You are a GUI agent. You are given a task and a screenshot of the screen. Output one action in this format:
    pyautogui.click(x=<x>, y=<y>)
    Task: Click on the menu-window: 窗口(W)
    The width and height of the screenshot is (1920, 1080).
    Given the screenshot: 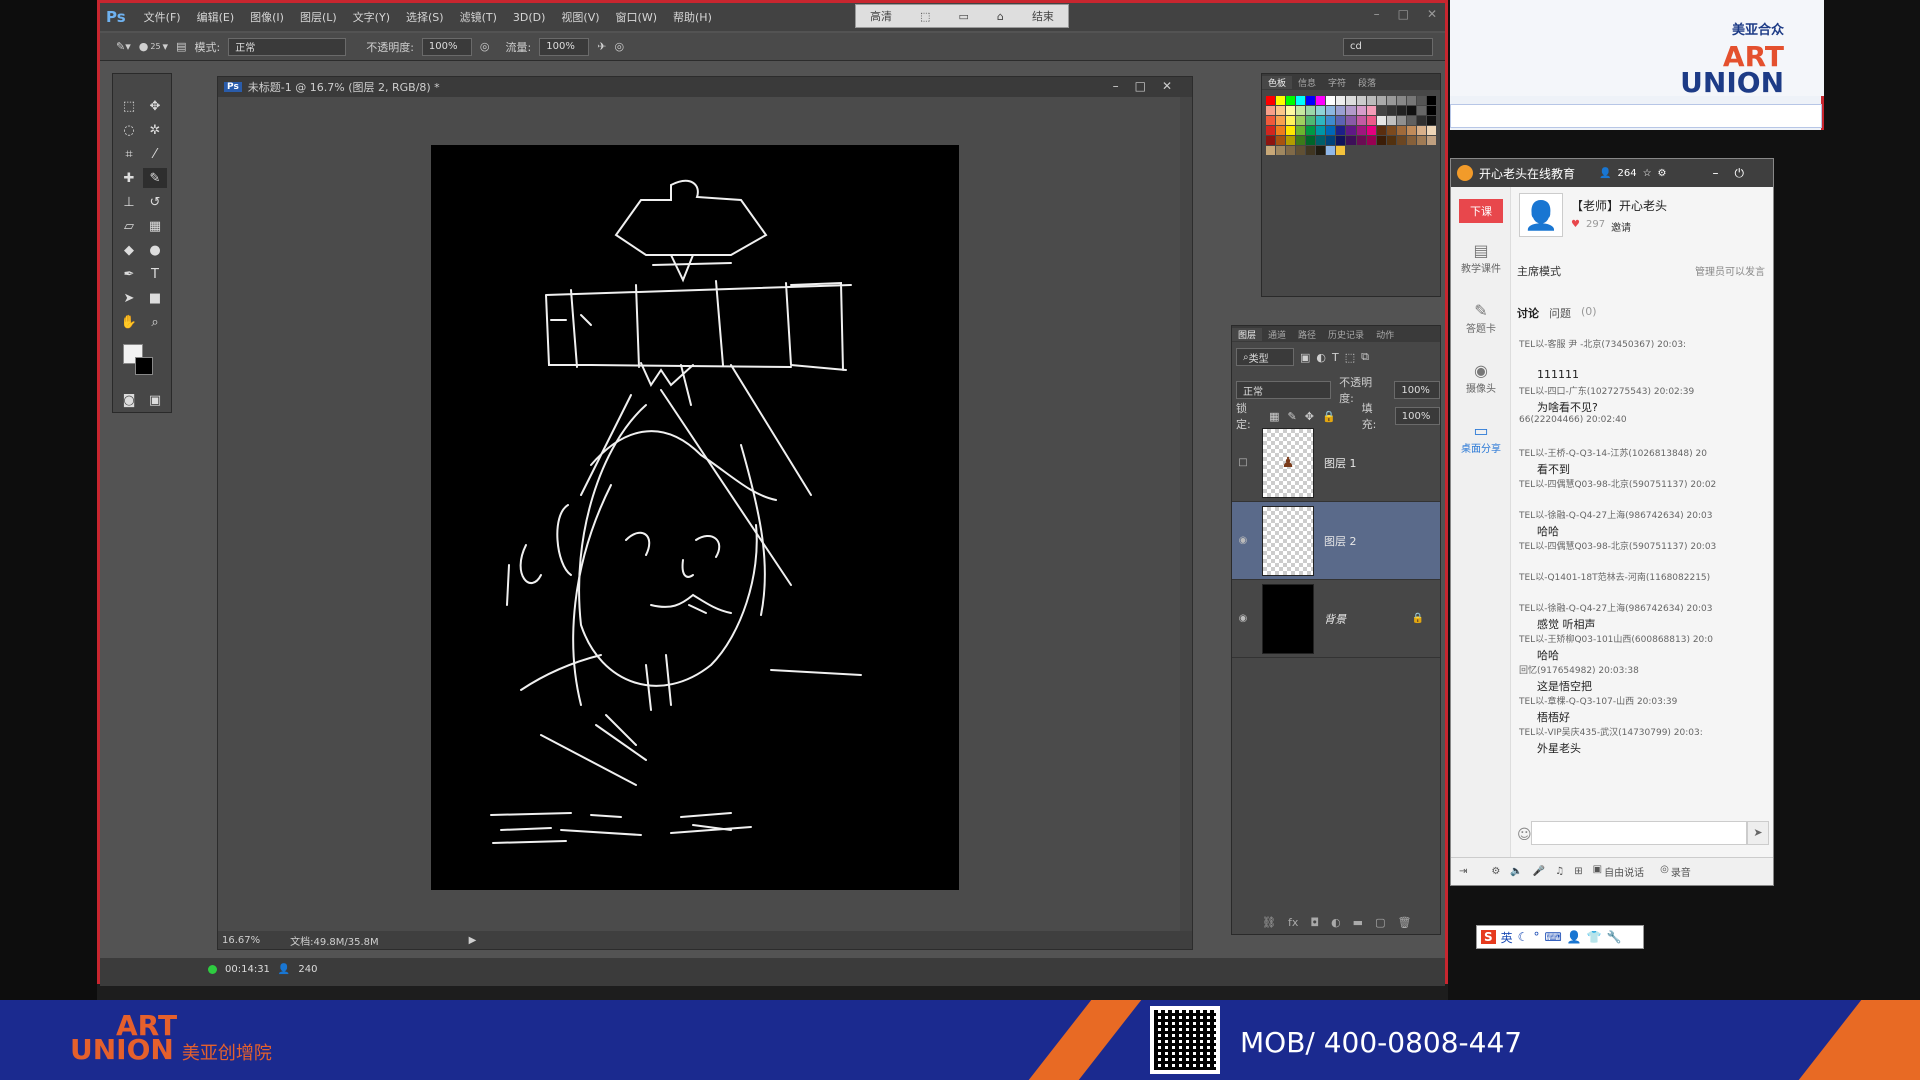 What is the action you would take?
    pyautogui.click(x=636, y=17)
    